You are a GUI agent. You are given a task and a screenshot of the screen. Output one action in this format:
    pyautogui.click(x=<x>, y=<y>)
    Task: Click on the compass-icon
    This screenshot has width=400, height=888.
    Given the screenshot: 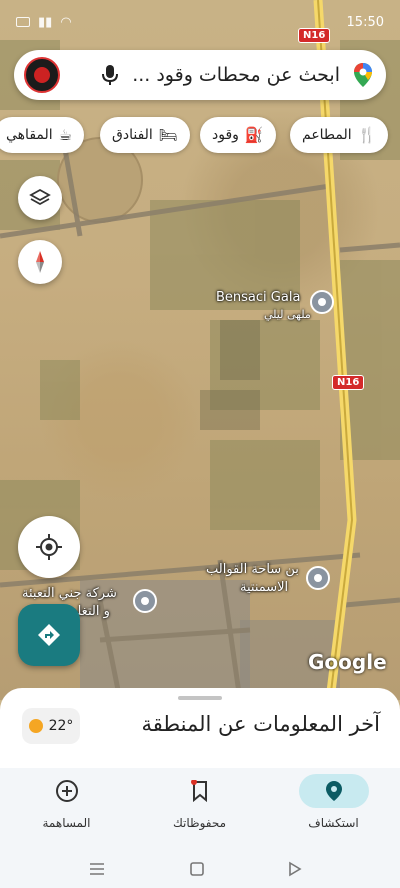 What is the action you would take?
    pyautogui.click(x=40, y=262)
    